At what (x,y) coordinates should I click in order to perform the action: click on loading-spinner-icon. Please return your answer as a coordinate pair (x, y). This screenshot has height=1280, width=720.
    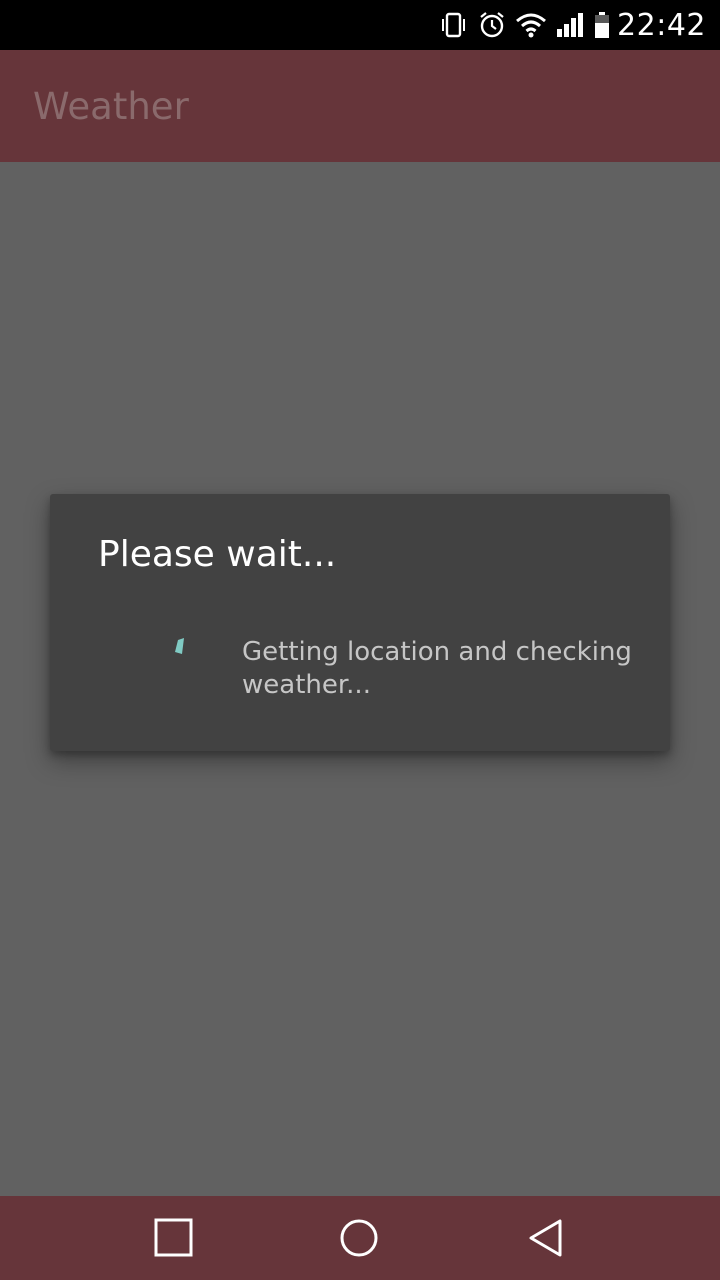
    Looking at the image, I should click on (180, 646).